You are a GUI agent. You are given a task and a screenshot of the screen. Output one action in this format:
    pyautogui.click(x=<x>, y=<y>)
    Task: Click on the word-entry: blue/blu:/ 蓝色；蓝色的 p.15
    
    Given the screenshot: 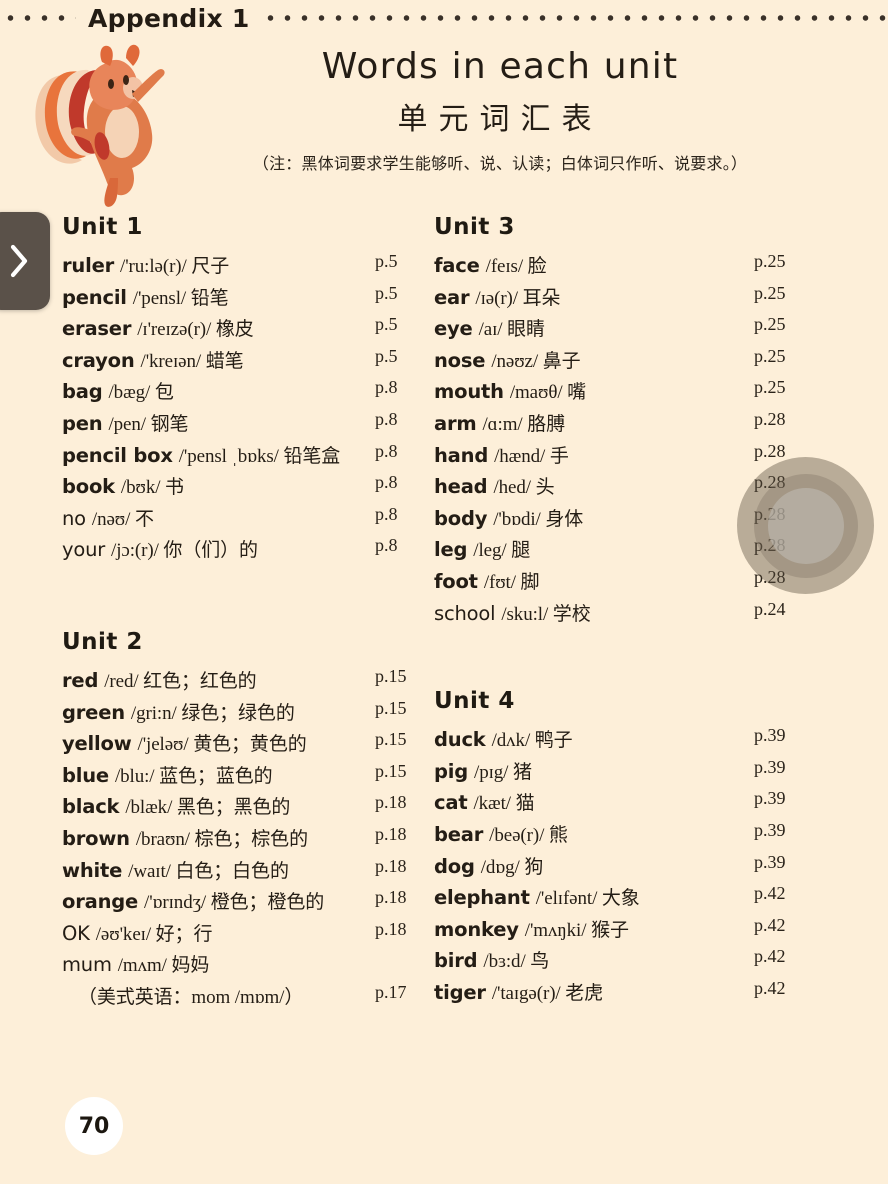 What is the action you would take?
    pyautogui.click(x=234, y=777)
    